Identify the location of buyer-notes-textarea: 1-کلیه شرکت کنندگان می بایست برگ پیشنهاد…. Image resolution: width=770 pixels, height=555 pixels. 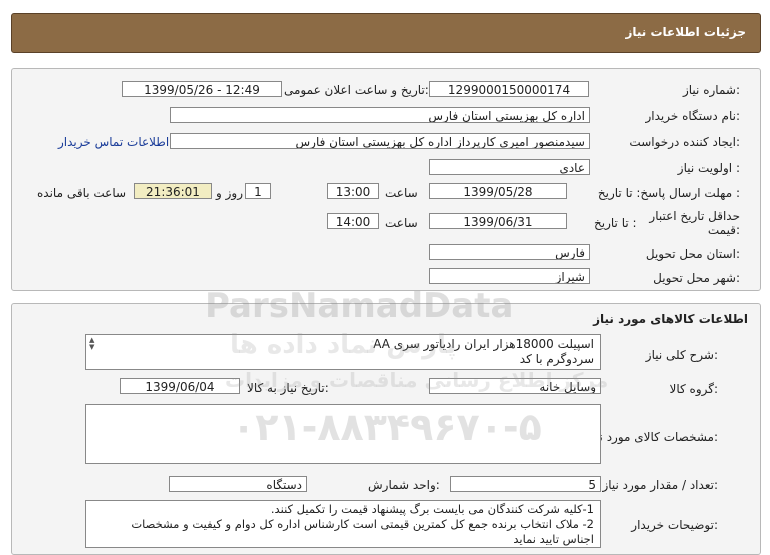
(343, 524).